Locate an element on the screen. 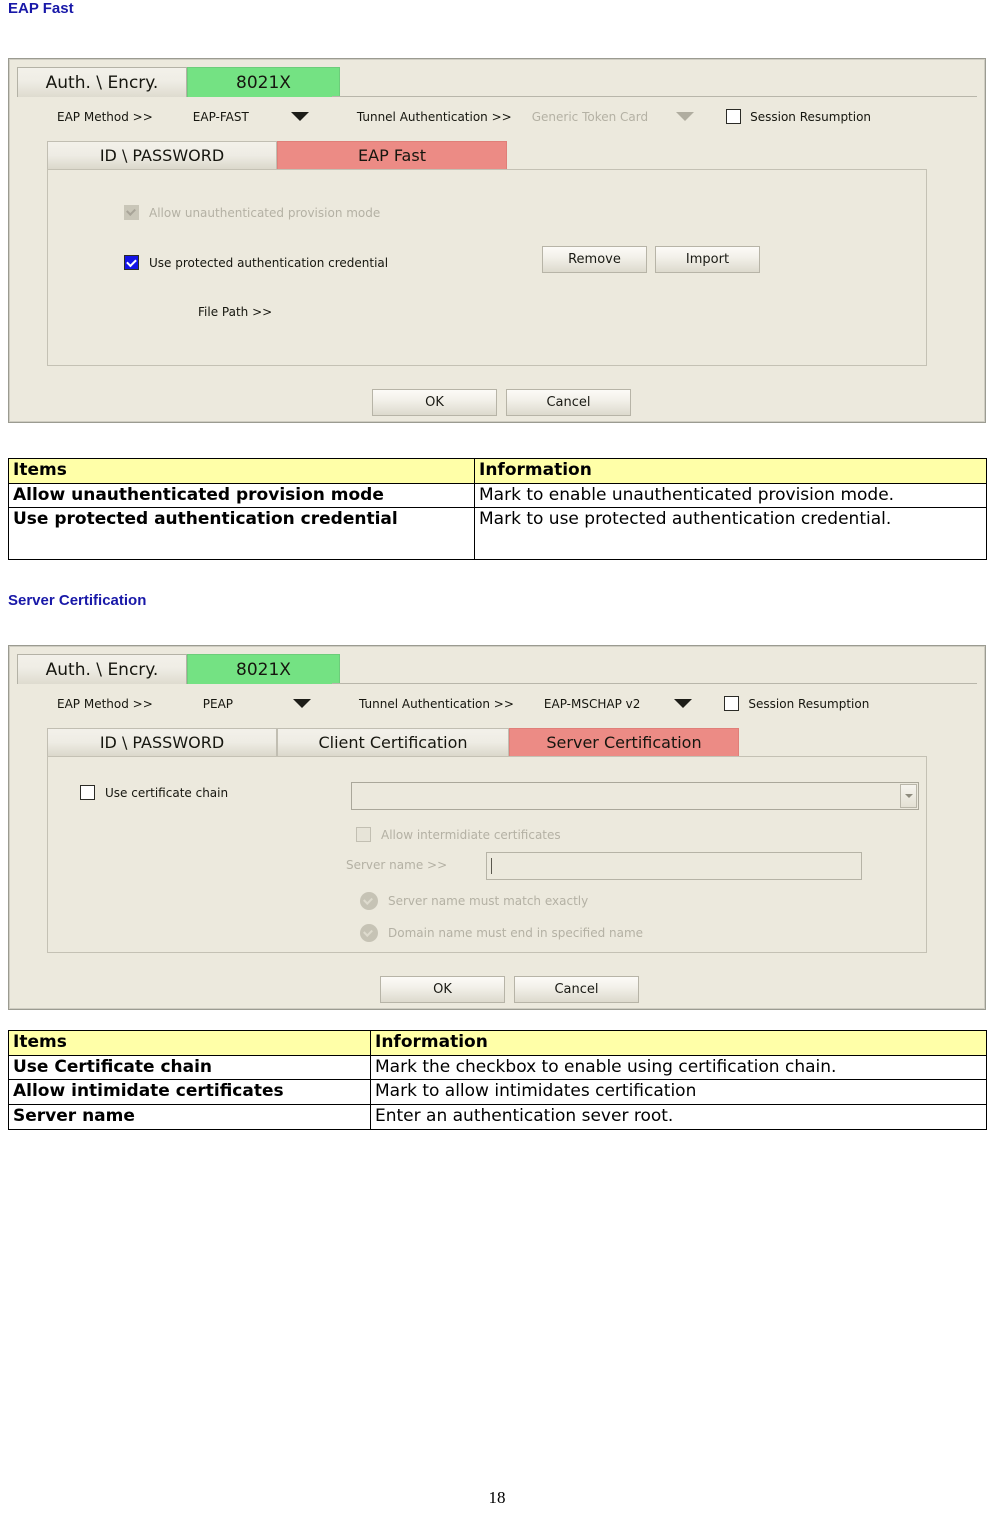 The image size is (994, 1524). dialog1-ok-button-label: OK is located at coordinates (434, 402).